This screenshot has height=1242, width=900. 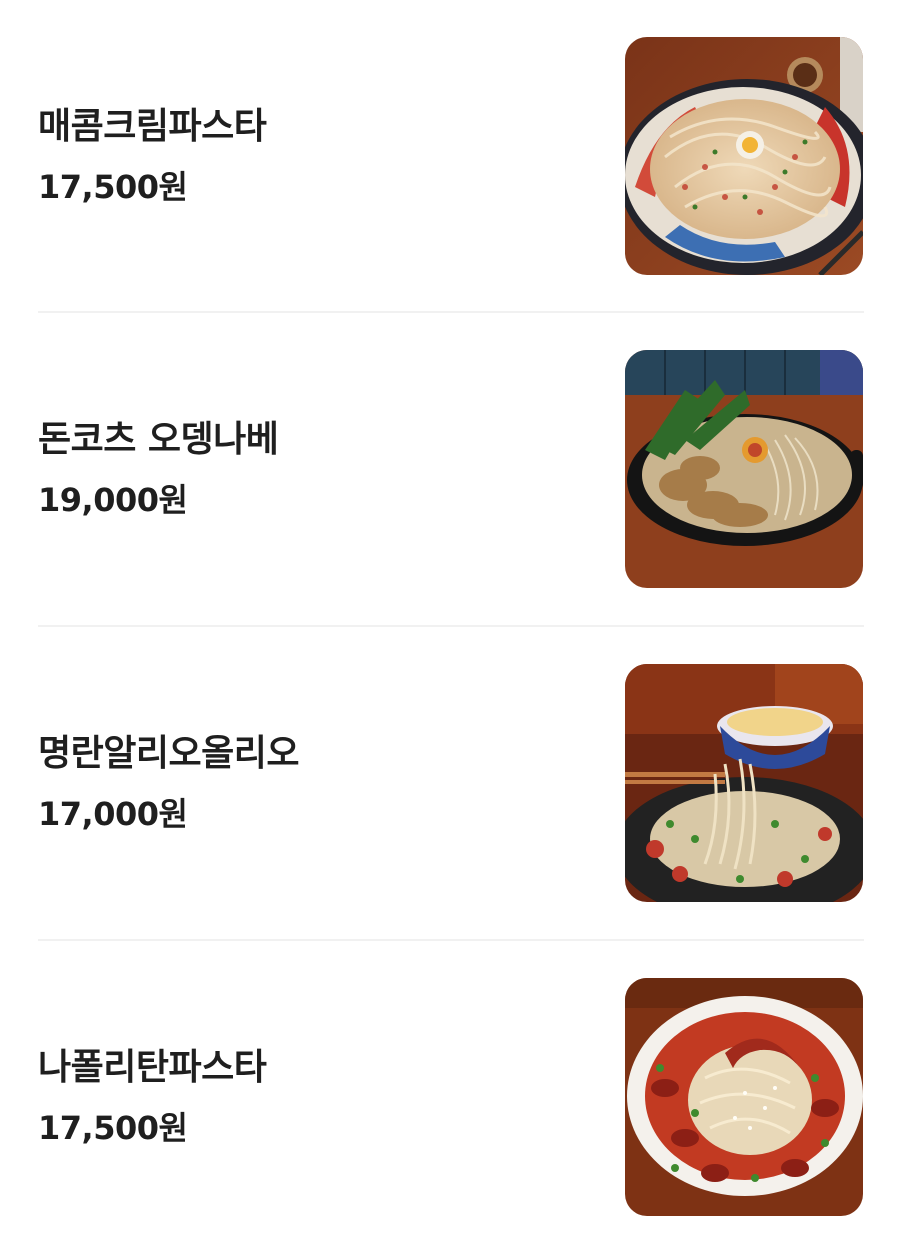 I want to click on menu-item-name: 매콤크림파스타, so click(x=152, y=126).